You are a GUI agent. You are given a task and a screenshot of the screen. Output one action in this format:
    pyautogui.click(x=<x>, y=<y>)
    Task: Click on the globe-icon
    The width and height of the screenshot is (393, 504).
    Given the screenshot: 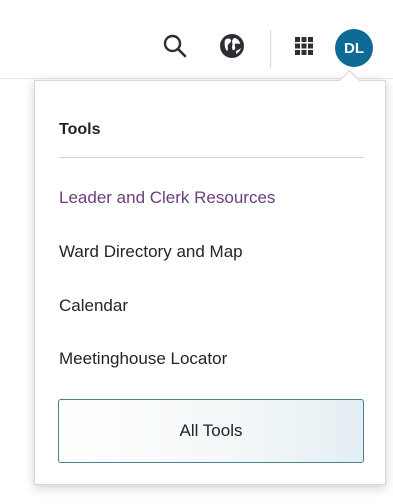 What is the action you would take?
    pyautogui.click(x=232, y=46)
    